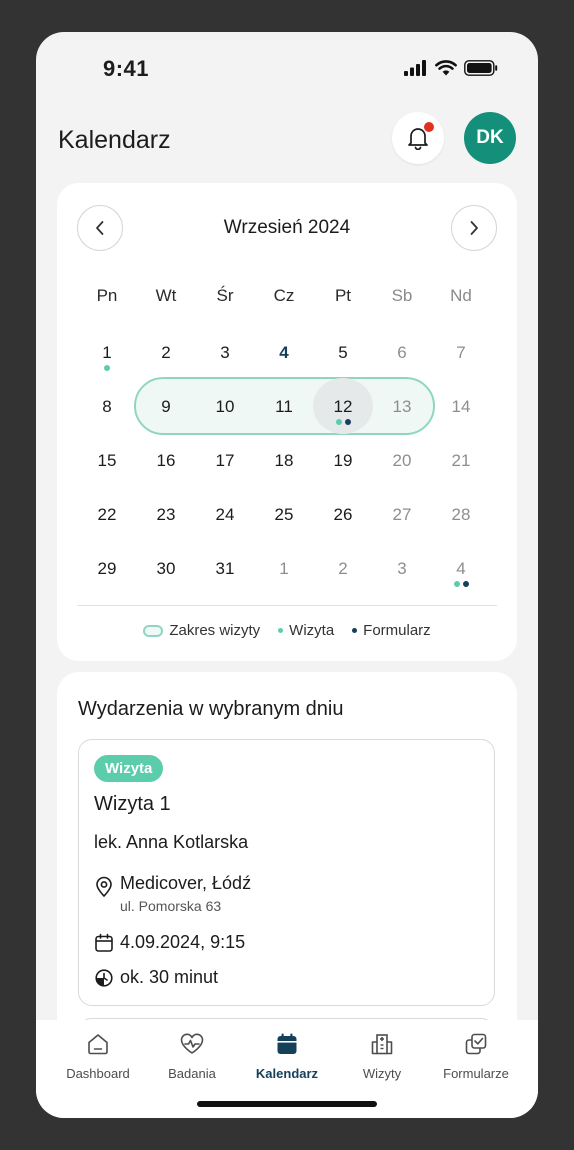  I want to click on home-icon, so click(98, 1044).